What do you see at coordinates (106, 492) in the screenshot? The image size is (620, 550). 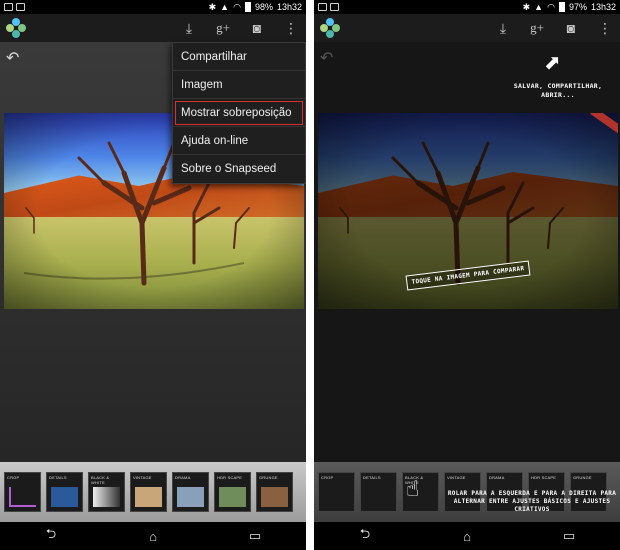 I see `filter-thumb-black-white: BLACK & WHITE` at bounding box center [106, 492].